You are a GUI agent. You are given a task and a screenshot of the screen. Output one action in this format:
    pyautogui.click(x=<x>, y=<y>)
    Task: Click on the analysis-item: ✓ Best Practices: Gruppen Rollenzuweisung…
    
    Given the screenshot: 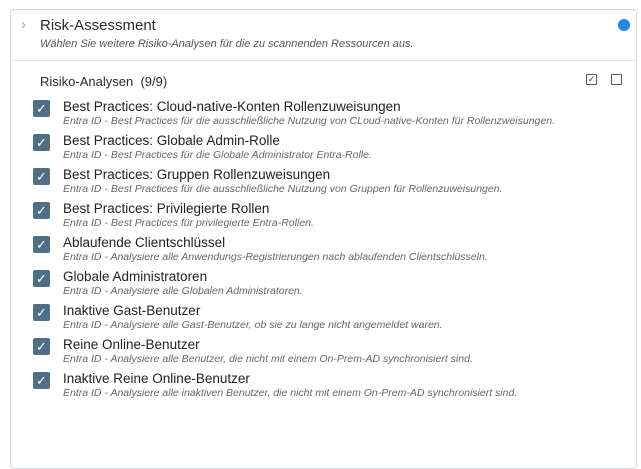 What is the action you would take?
    pyautogui.click(x=328, y=181)
    